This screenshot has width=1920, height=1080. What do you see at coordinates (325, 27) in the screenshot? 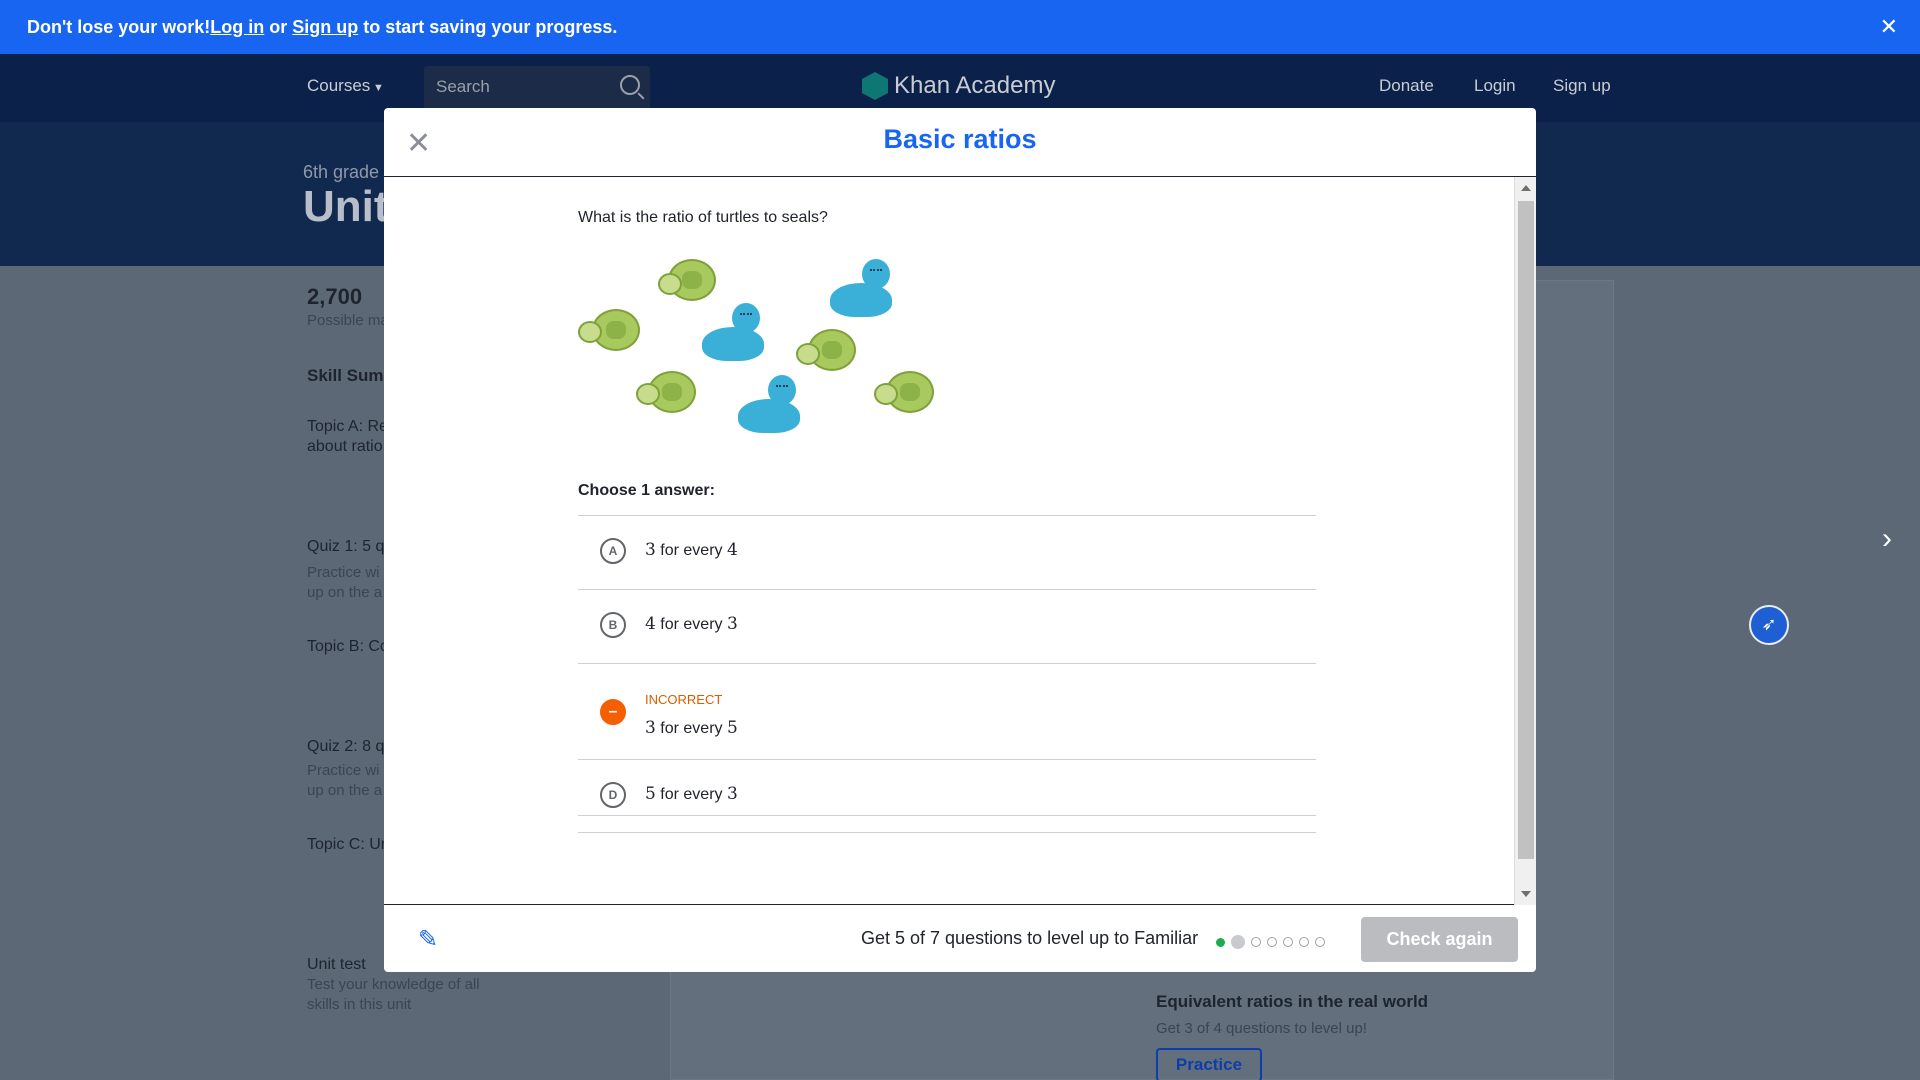
I see `banner-signup-link: Sign up` at bounding box center [325, 27].